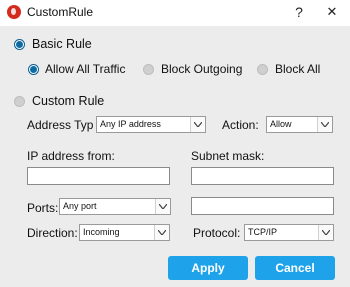 Image resolution: width=350 pixels, height=287 pixels. Describe the element at coordinates (52, 233) in the screenshot. I see `direction-label: Direction:` at that location.